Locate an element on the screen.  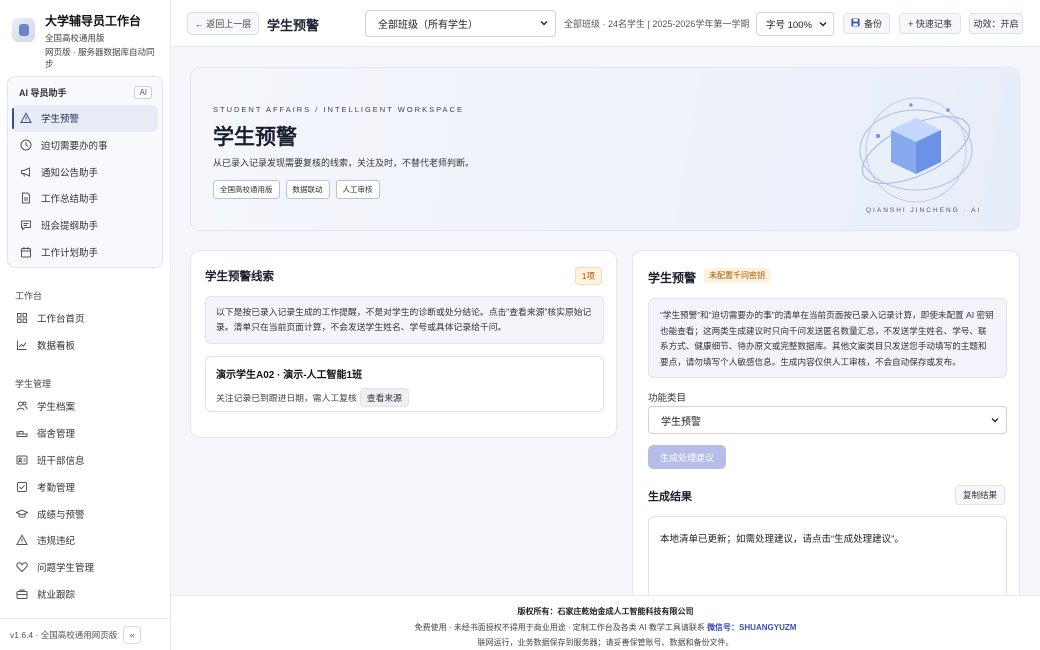
hero-tags: 全国高校通用版 数据联动 人工审核 is located at coordinates (299, 189).